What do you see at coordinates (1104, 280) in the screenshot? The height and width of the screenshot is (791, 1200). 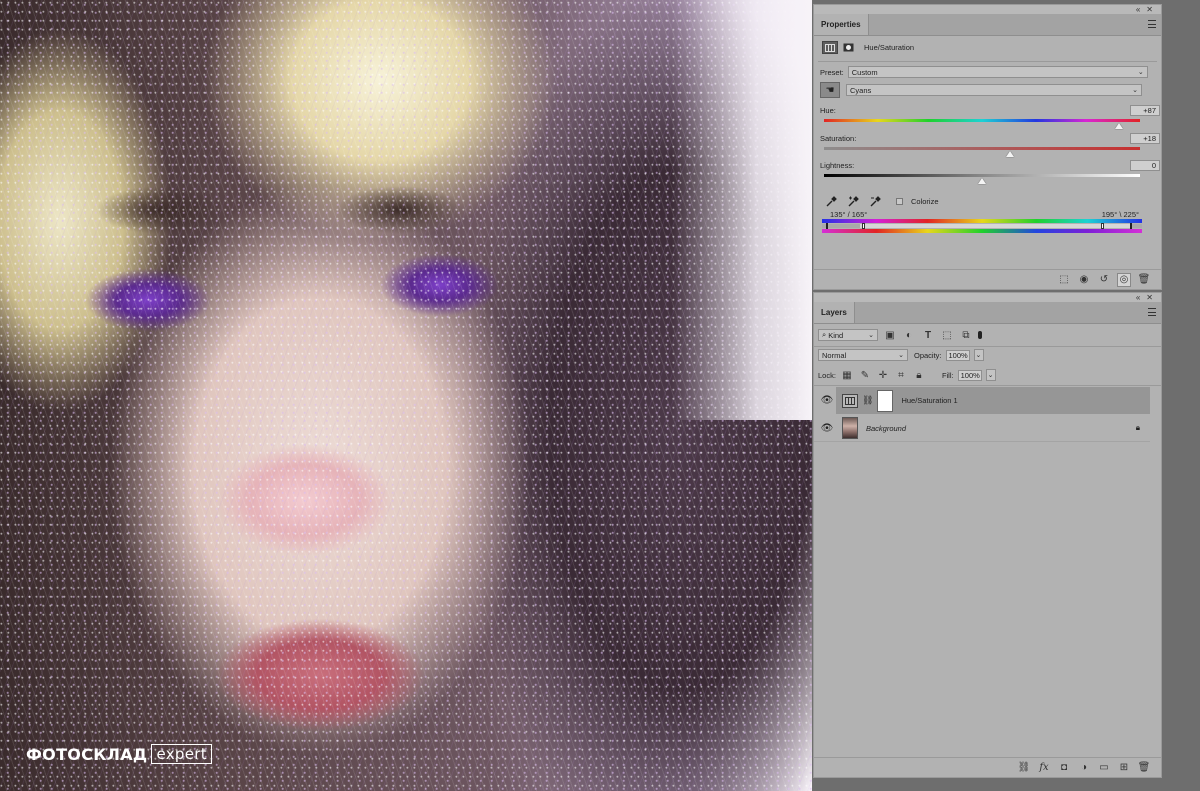 I see `reset-icon: ↺` at bounding box center [1104, 280].